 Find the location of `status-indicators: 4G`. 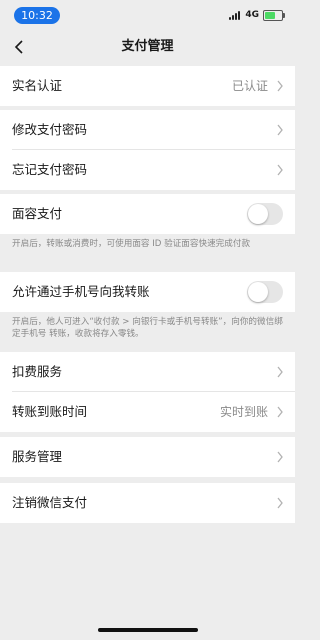

status-indicators: 4G is located at coordinates (257, 15).